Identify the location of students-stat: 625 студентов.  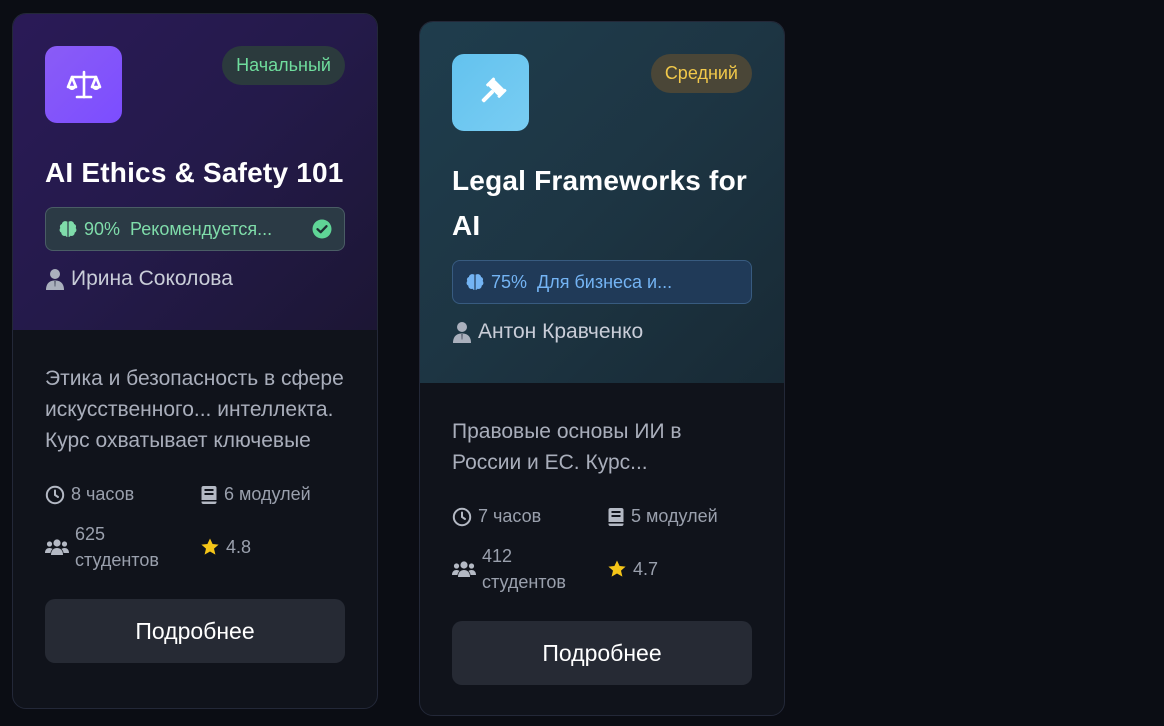
(122, 547).